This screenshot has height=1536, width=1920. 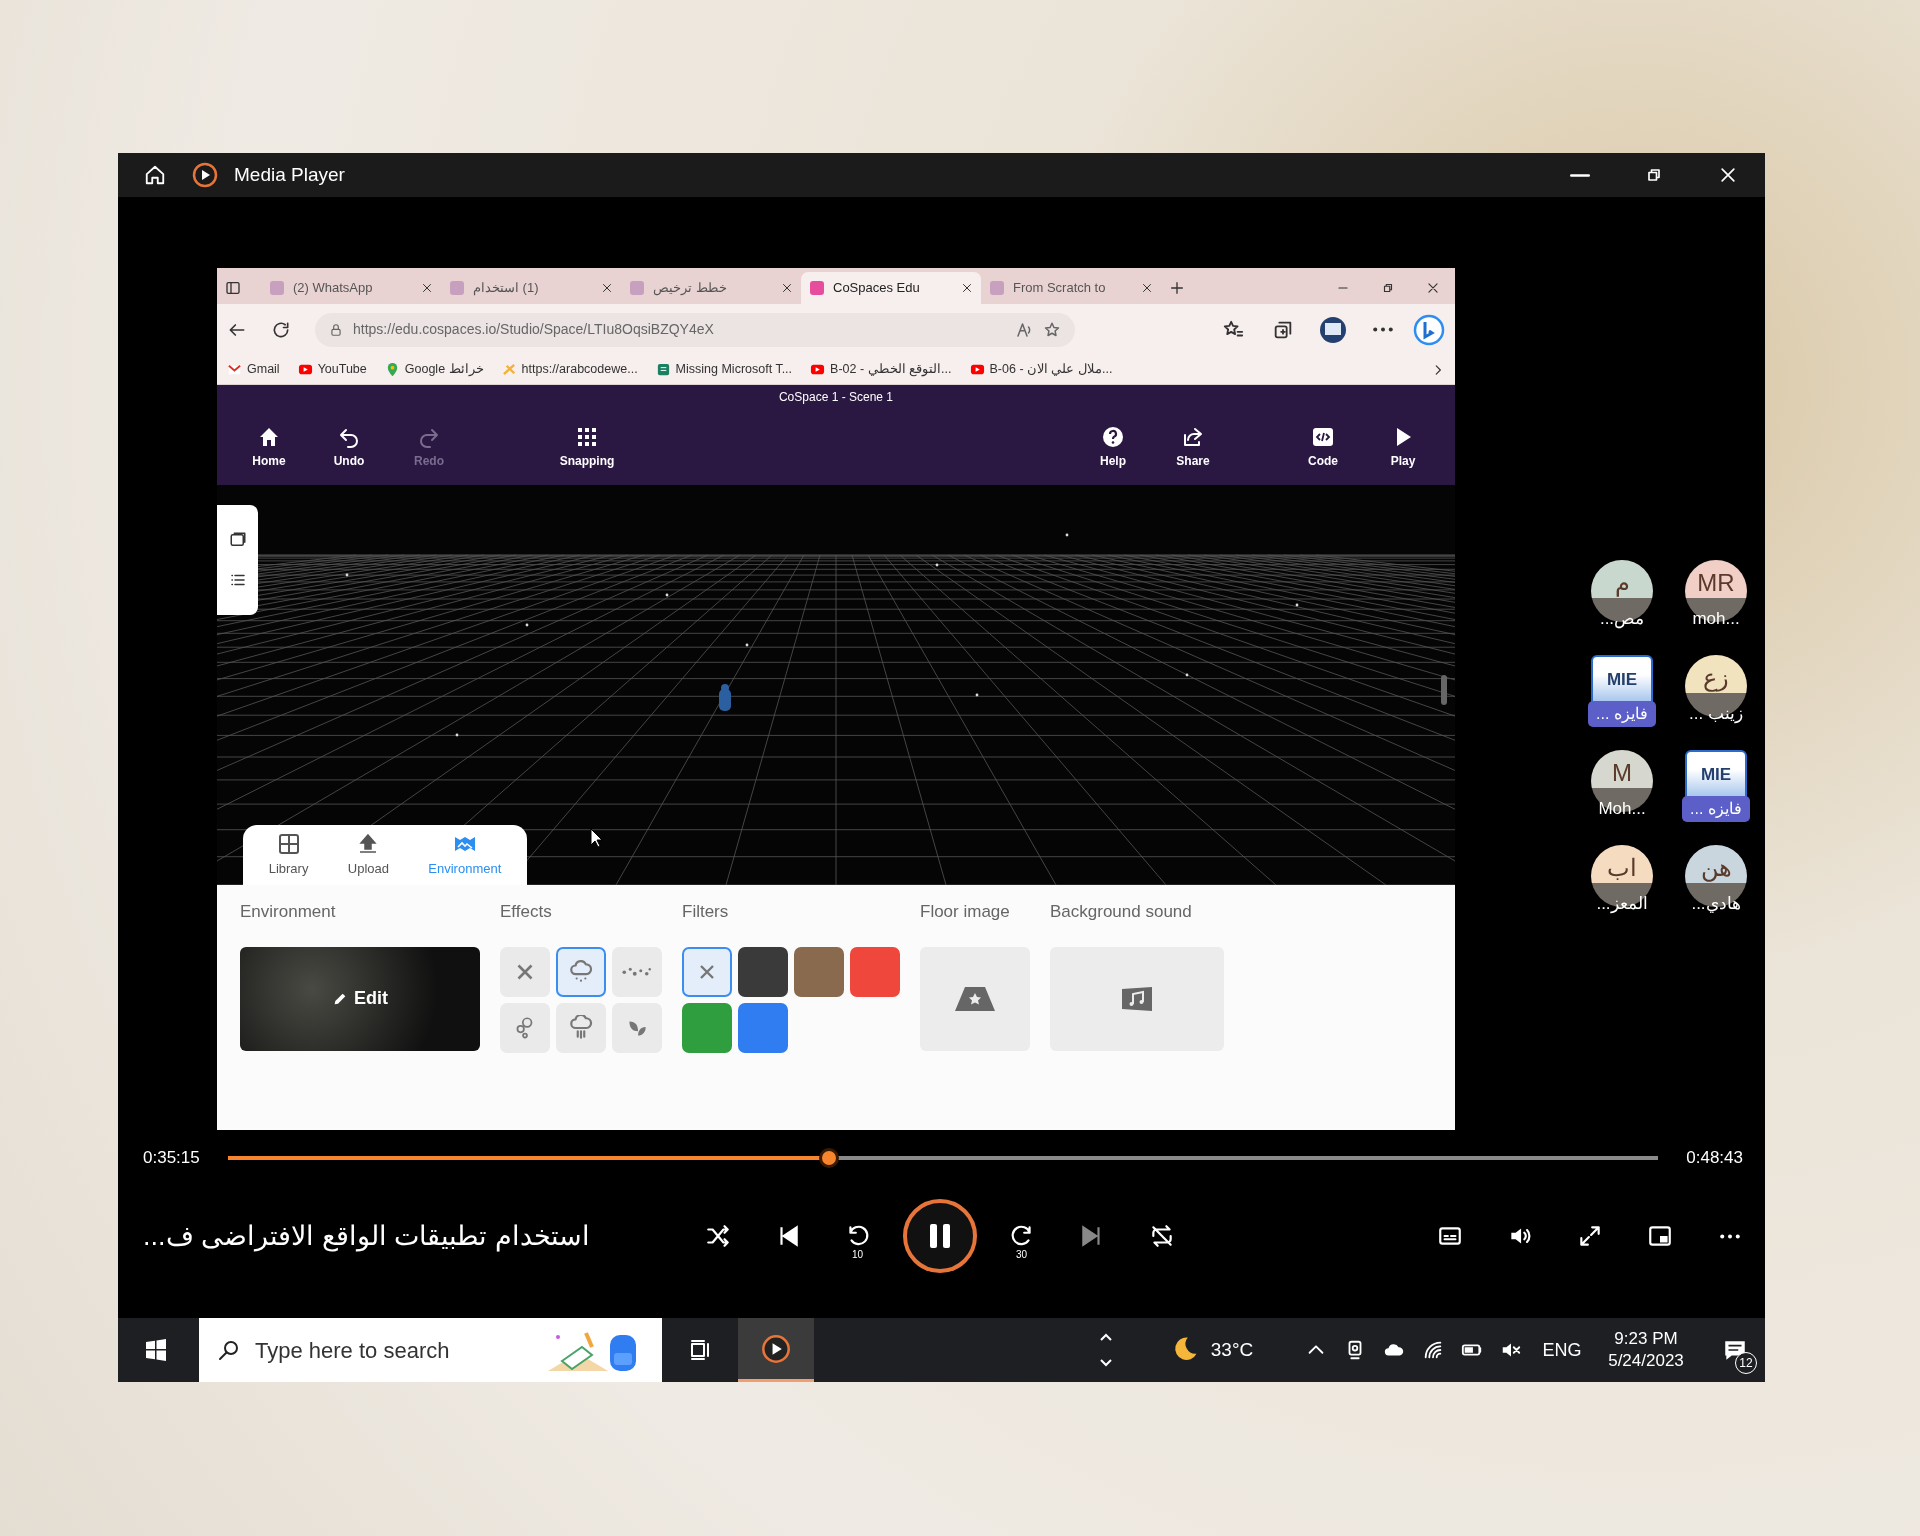 I want to click on expand-icon, so click(x=1590, y=1236).